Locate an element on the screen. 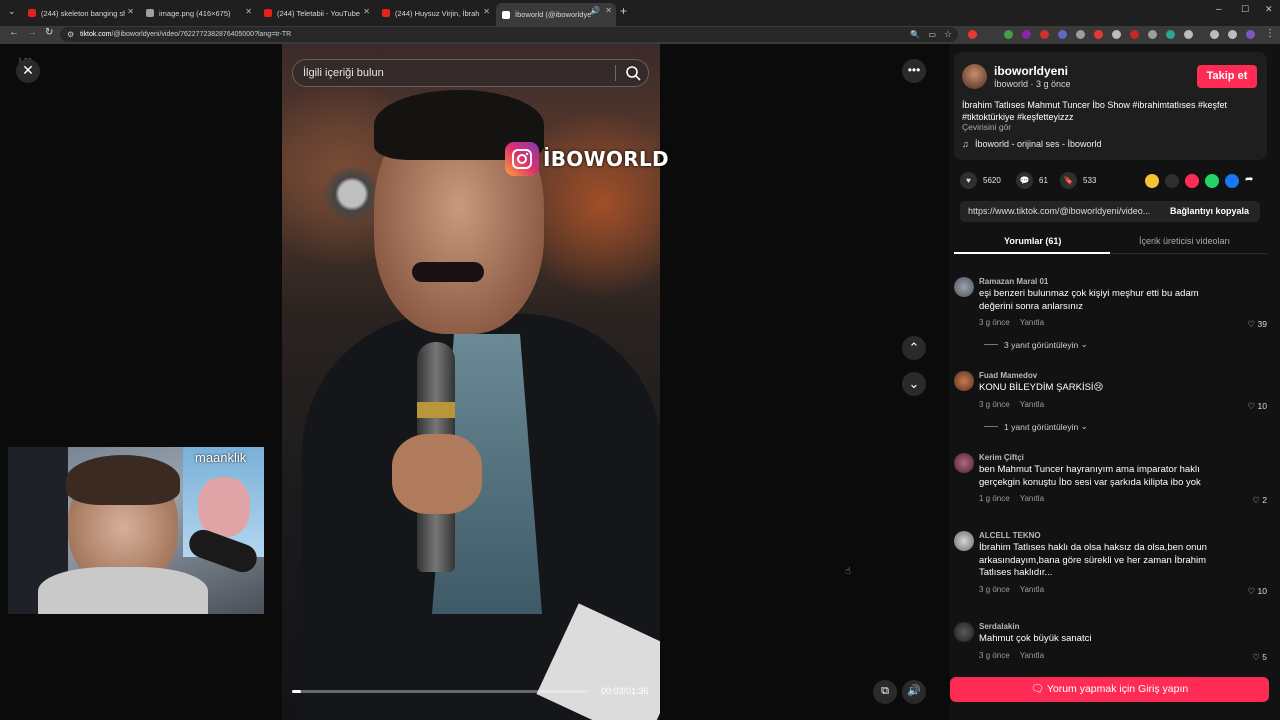  translate-link: Çevirisini gör is located at coordinates (986, 127).